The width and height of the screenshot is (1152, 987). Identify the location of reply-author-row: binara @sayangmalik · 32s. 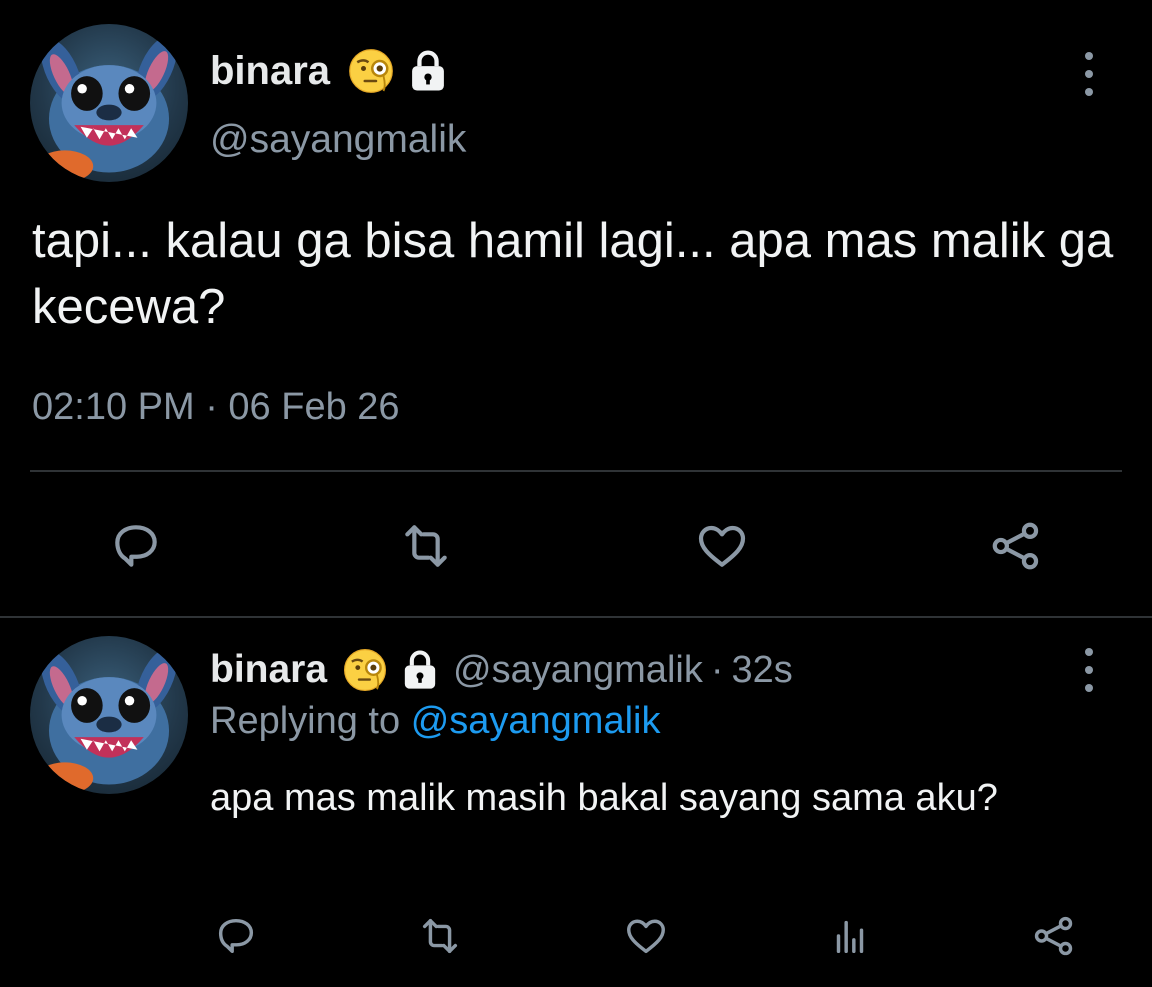
(501, 670).